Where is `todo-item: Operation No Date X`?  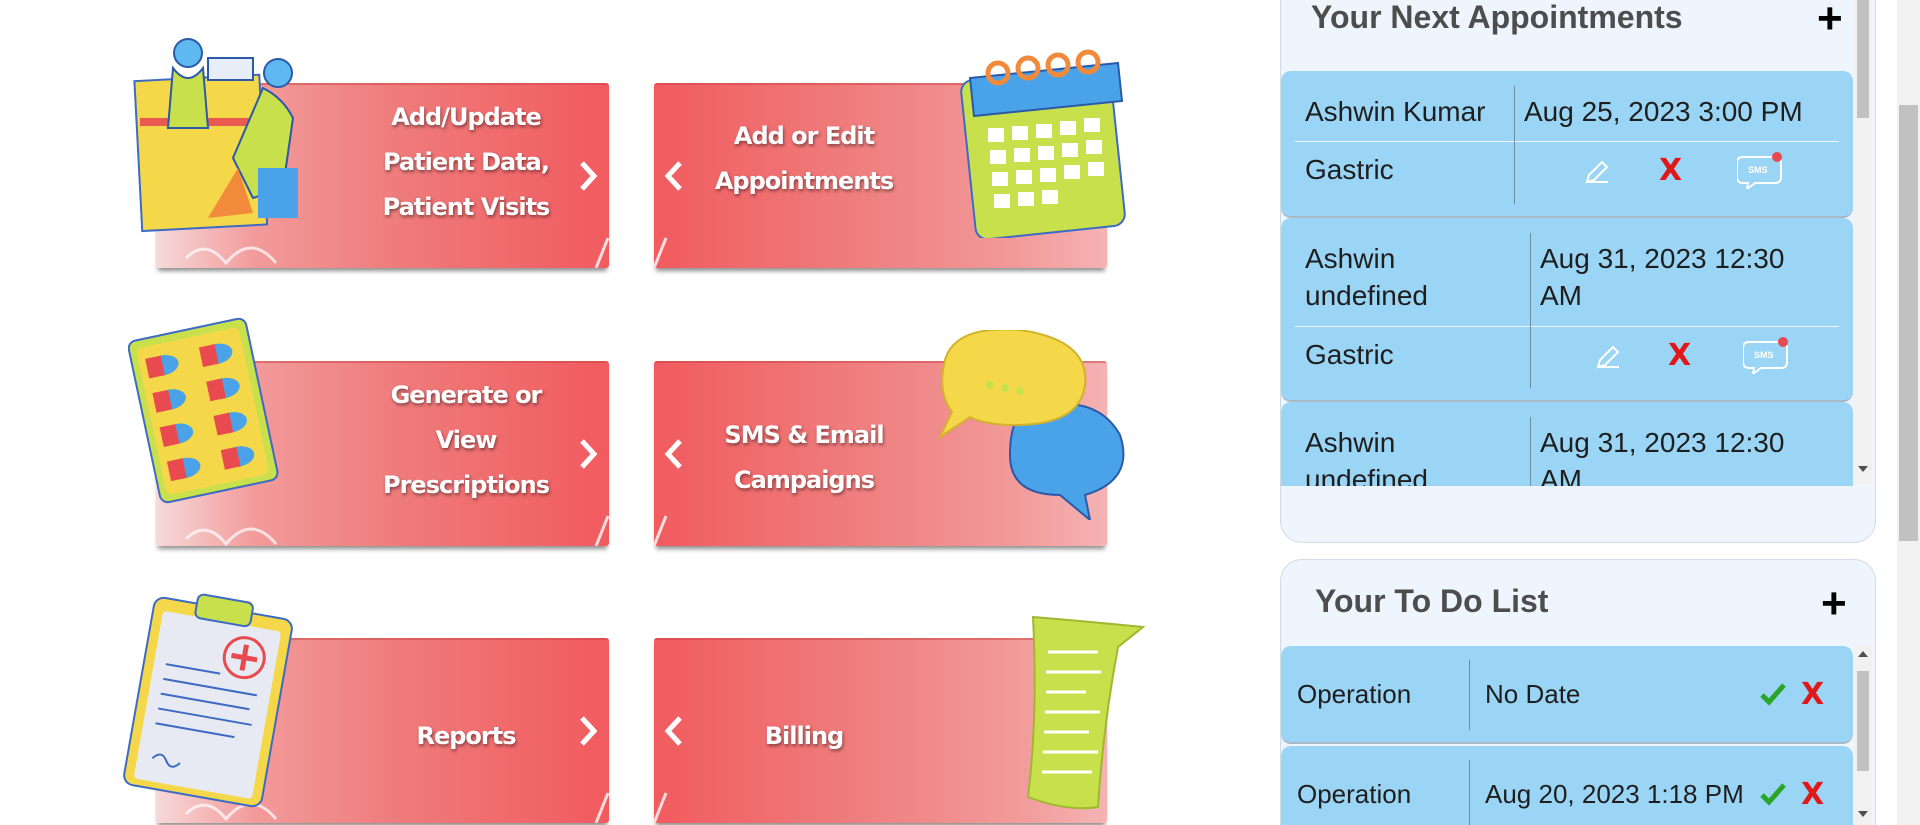
todo-item: Operation No Date X is located at coordinates (1567, 695).